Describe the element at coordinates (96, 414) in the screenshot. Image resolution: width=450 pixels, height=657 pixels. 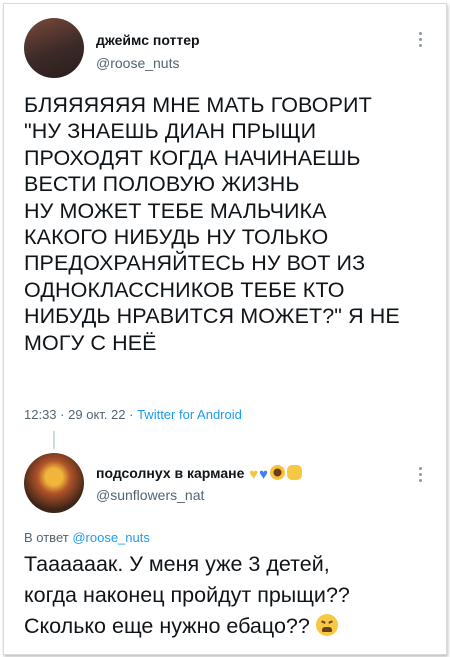
I see `tweet-date: 29 окт. 22` at that location.